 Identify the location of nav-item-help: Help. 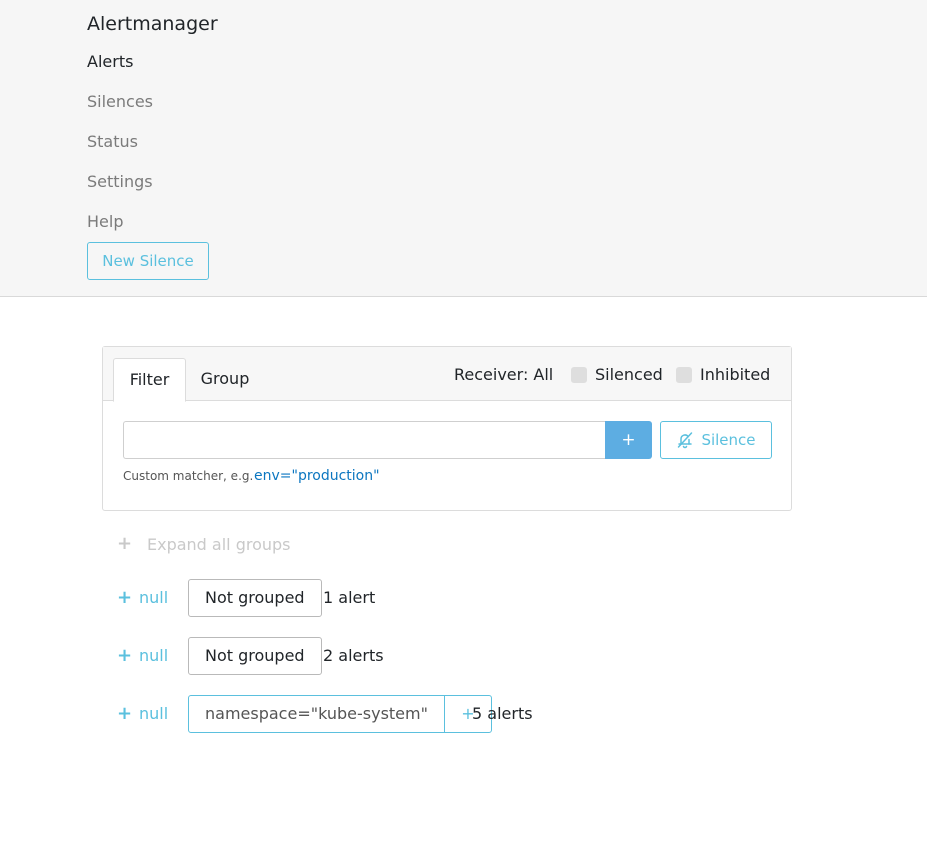
(105, 222).